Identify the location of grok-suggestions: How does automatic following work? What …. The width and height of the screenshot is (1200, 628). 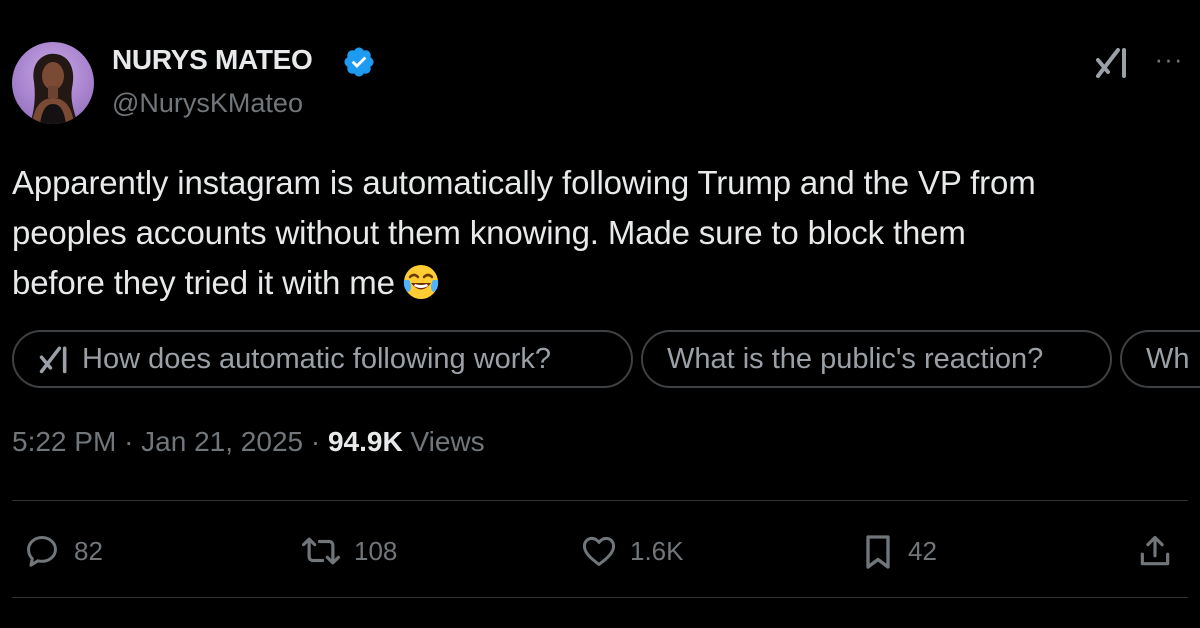
(606, 361).